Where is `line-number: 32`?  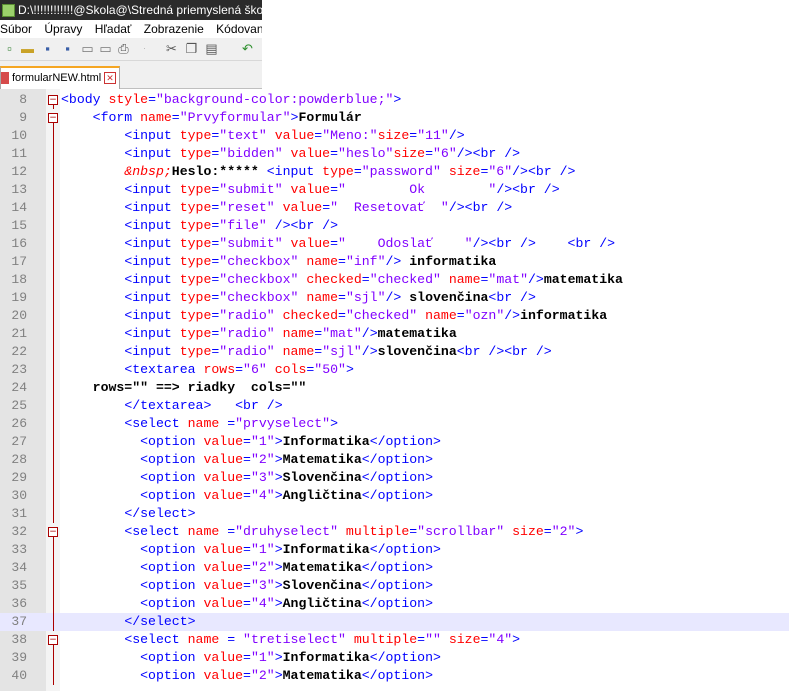
line-number: 32 is located at coordinates (19, 531).